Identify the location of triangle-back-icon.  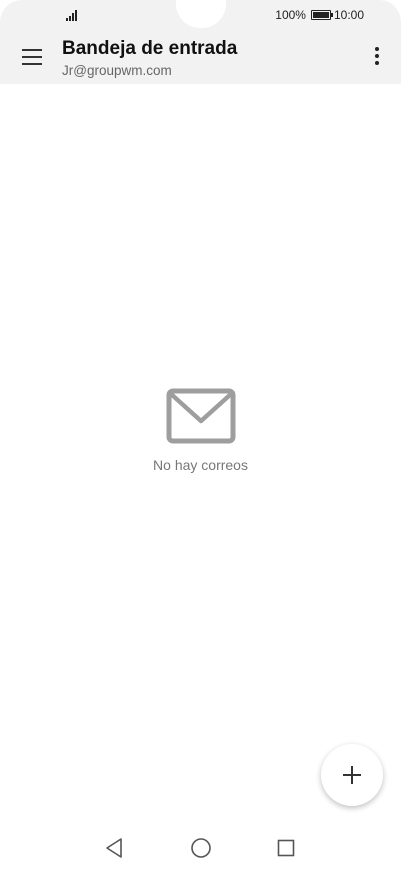
(114, 848).